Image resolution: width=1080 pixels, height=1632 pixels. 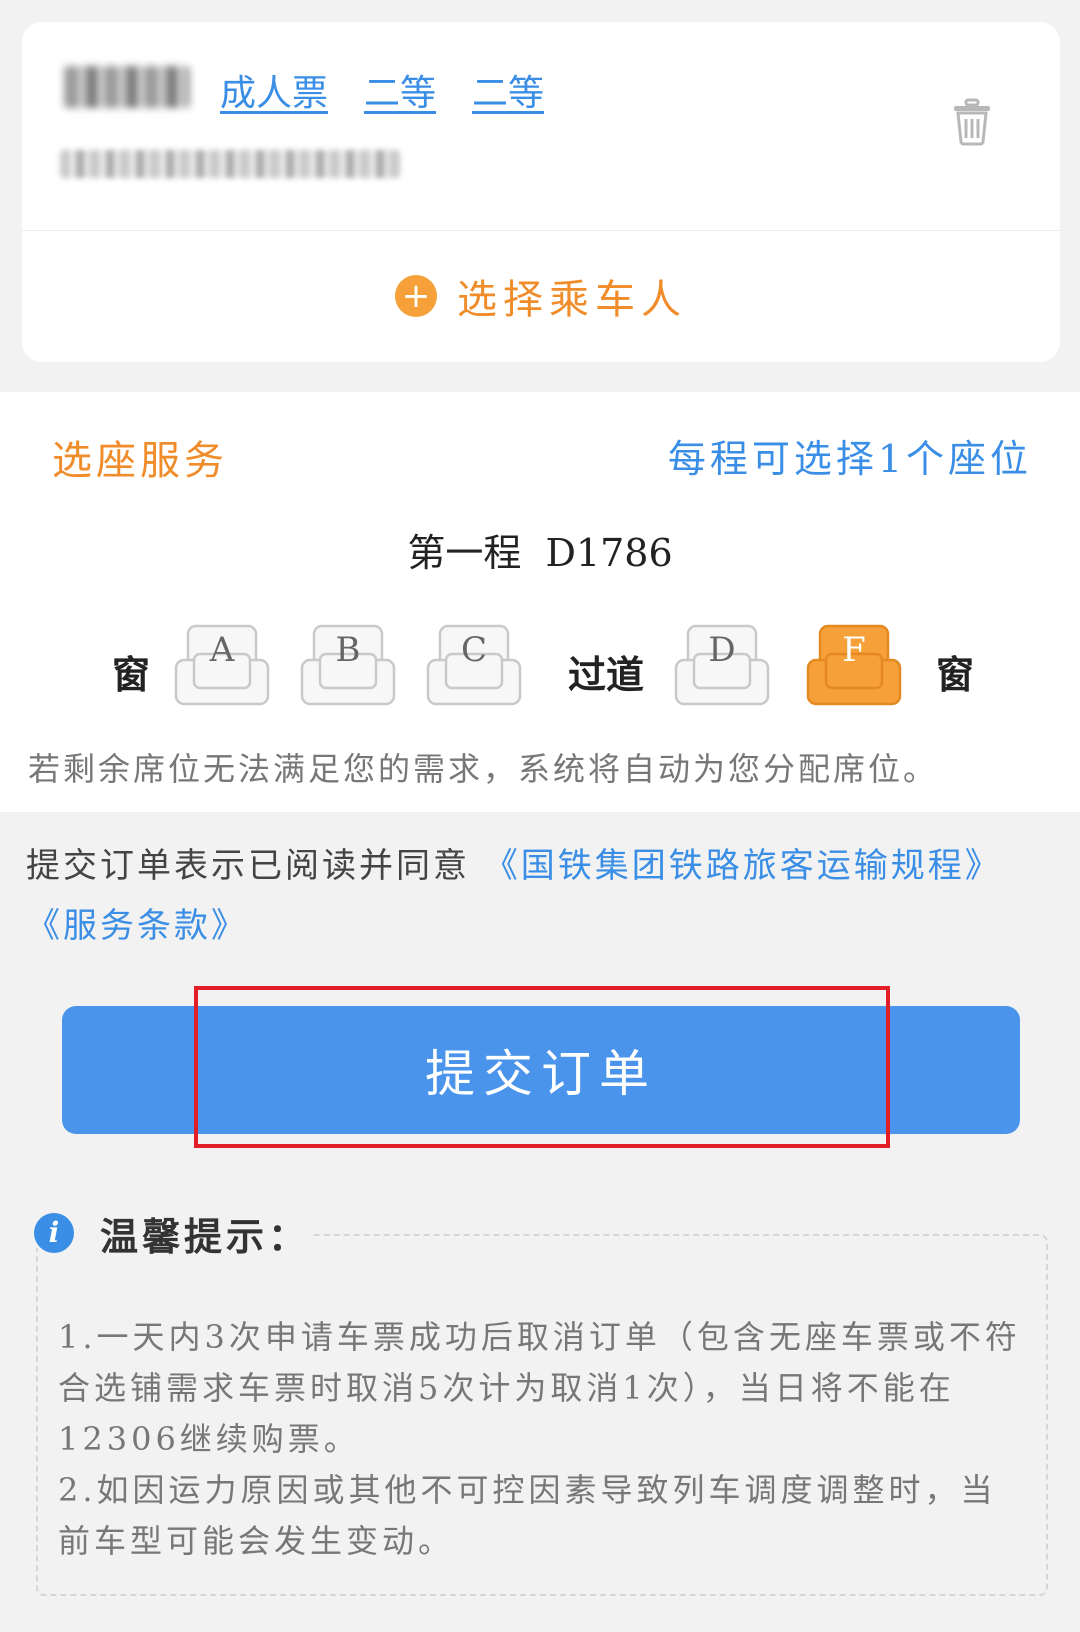 What do you see at coordinates (972, 122) in the screenshot?
I see `trash-icon` at bounding box center [972, 122].